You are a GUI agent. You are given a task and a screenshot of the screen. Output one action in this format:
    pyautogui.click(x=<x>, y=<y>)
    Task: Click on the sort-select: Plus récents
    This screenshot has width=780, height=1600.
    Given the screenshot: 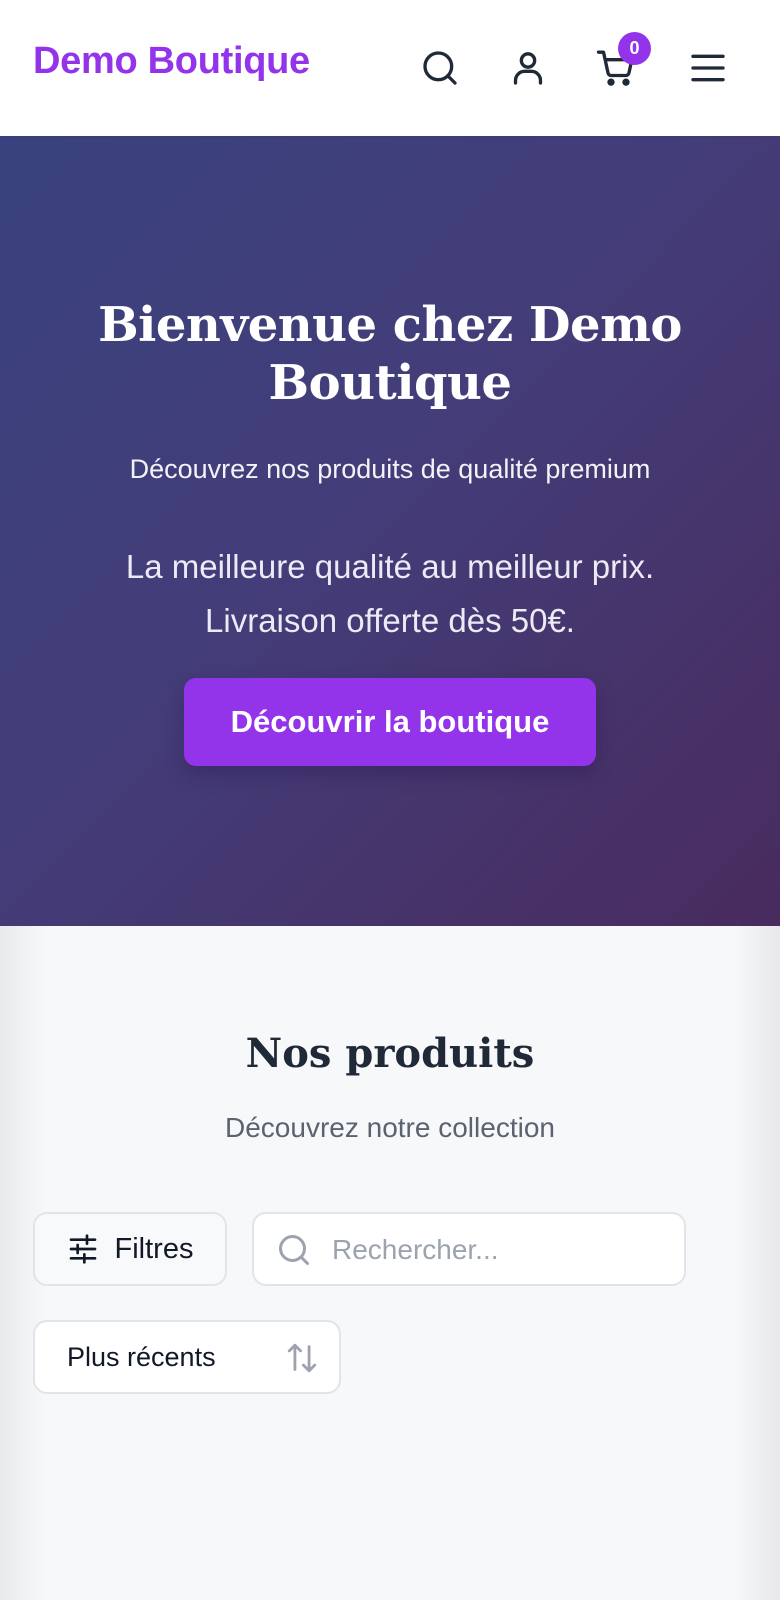 What is the action you would take?
    pyautogui.click(x=187, y=1357)
    